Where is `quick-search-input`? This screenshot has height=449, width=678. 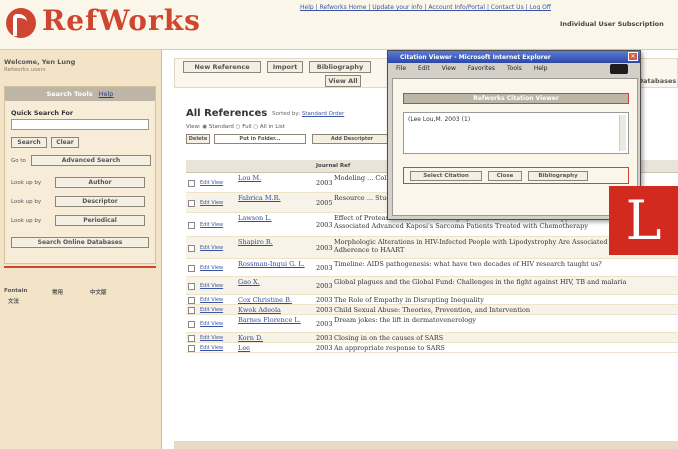
quick-search-input is located at coordinates (80, 124).